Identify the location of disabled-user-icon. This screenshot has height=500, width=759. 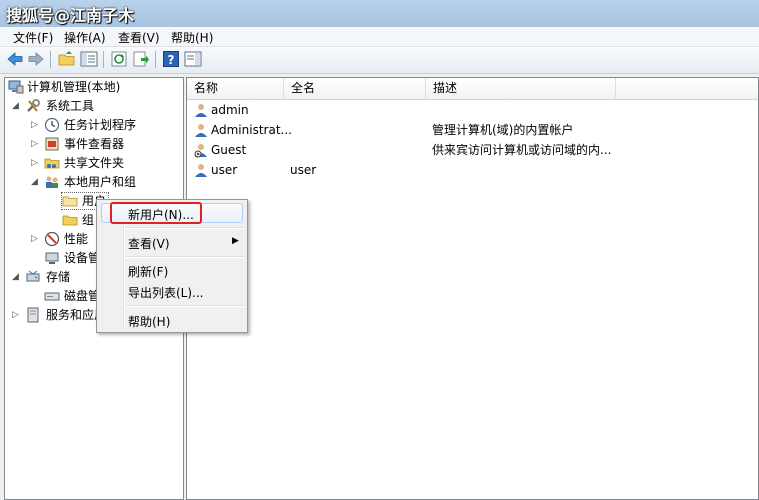
(200, 151).